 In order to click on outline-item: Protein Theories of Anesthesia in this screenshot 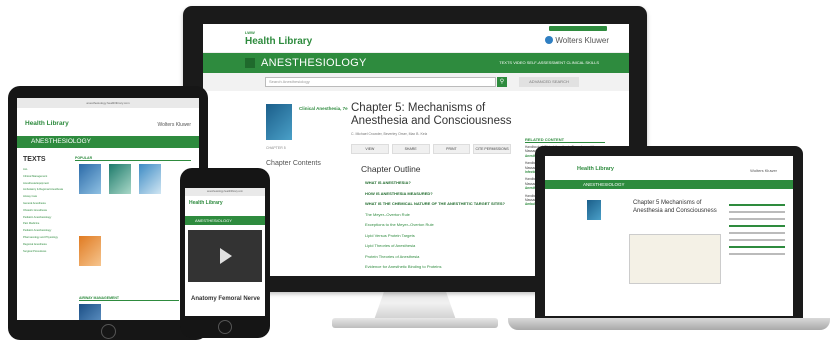, I will do `click(440, 256)`.